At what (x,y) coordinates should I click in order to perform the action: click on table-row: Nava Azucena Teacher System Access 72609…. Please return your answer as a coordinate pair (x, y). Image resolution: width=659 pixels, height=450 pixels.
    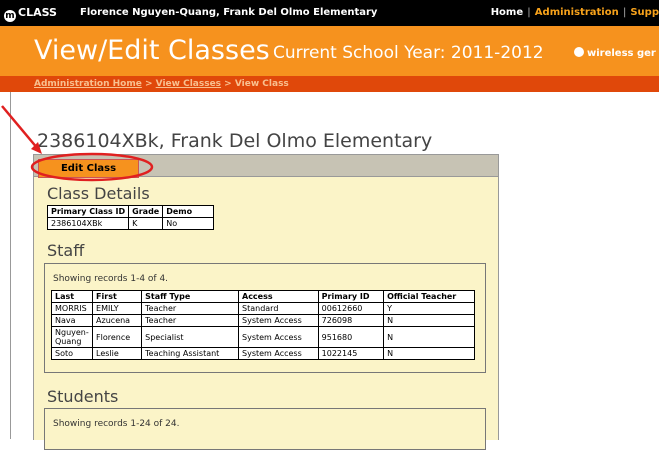
    Looking at the image, I should click on (262, 320).